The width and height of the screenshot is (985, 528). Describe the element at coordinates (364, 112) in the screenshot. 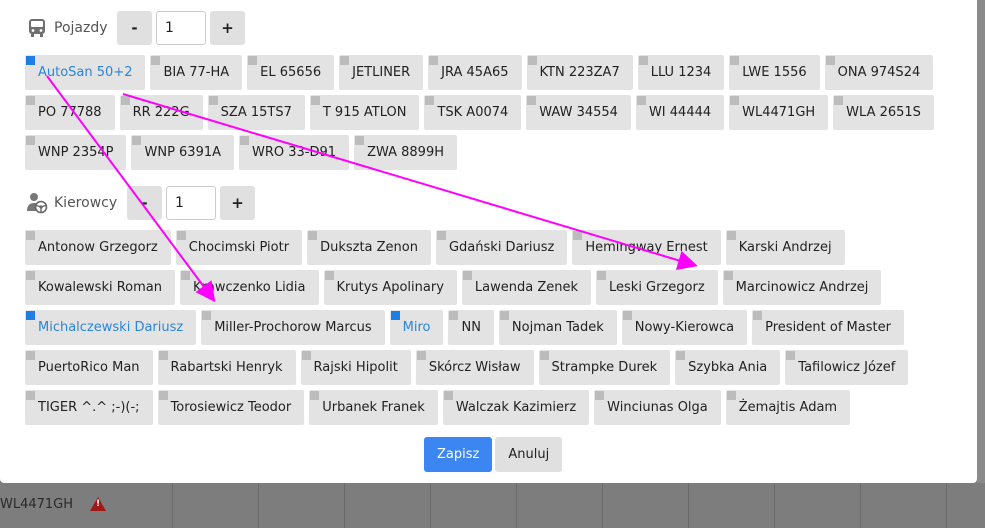

I see `vehicle-tag-t-915-atlon: T 915 ATLON` at that location.